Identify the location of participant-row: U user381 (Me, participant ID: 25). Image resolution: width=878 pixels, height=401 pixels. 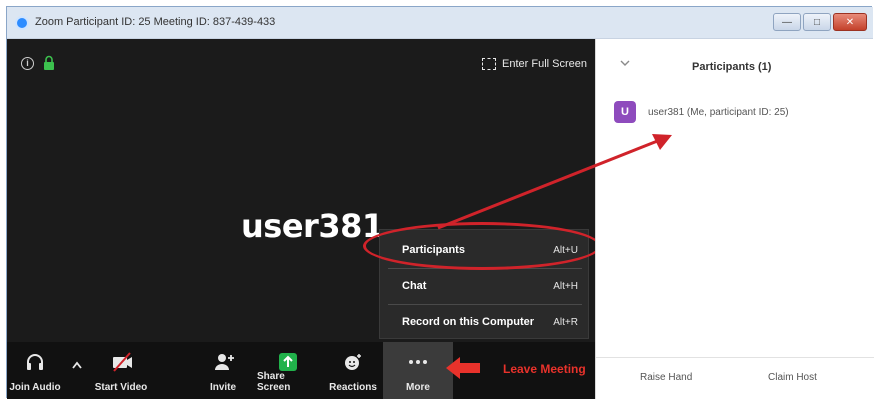
(701, 112).